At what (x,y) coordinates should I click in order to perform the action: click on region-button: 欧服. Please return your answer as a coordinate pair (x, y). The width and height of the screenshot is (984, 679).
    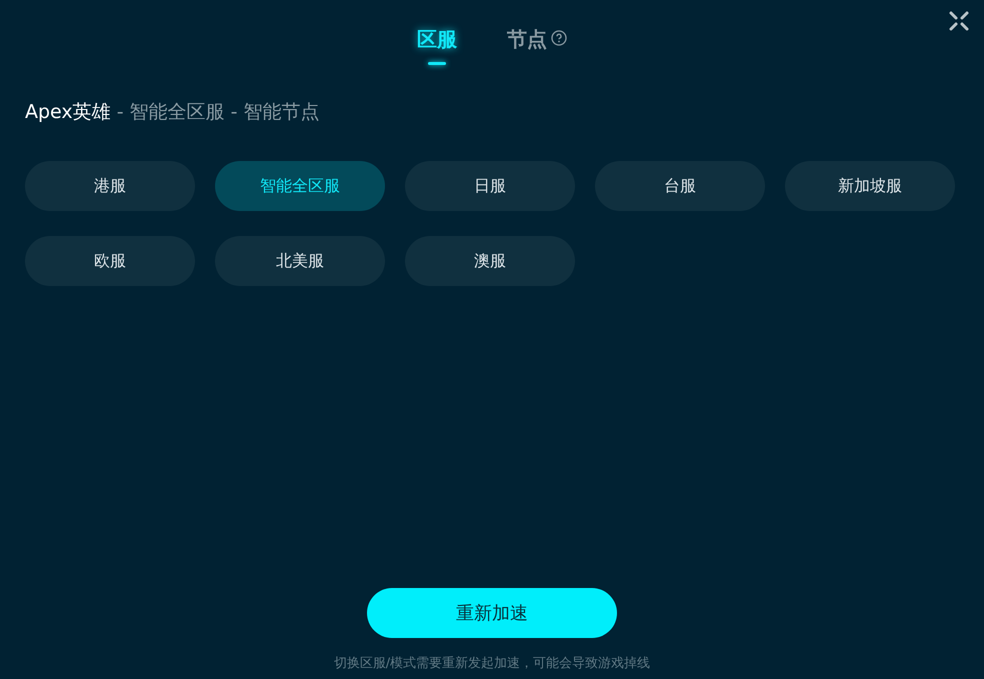
    Looking at the image, I should click on (110, 261).